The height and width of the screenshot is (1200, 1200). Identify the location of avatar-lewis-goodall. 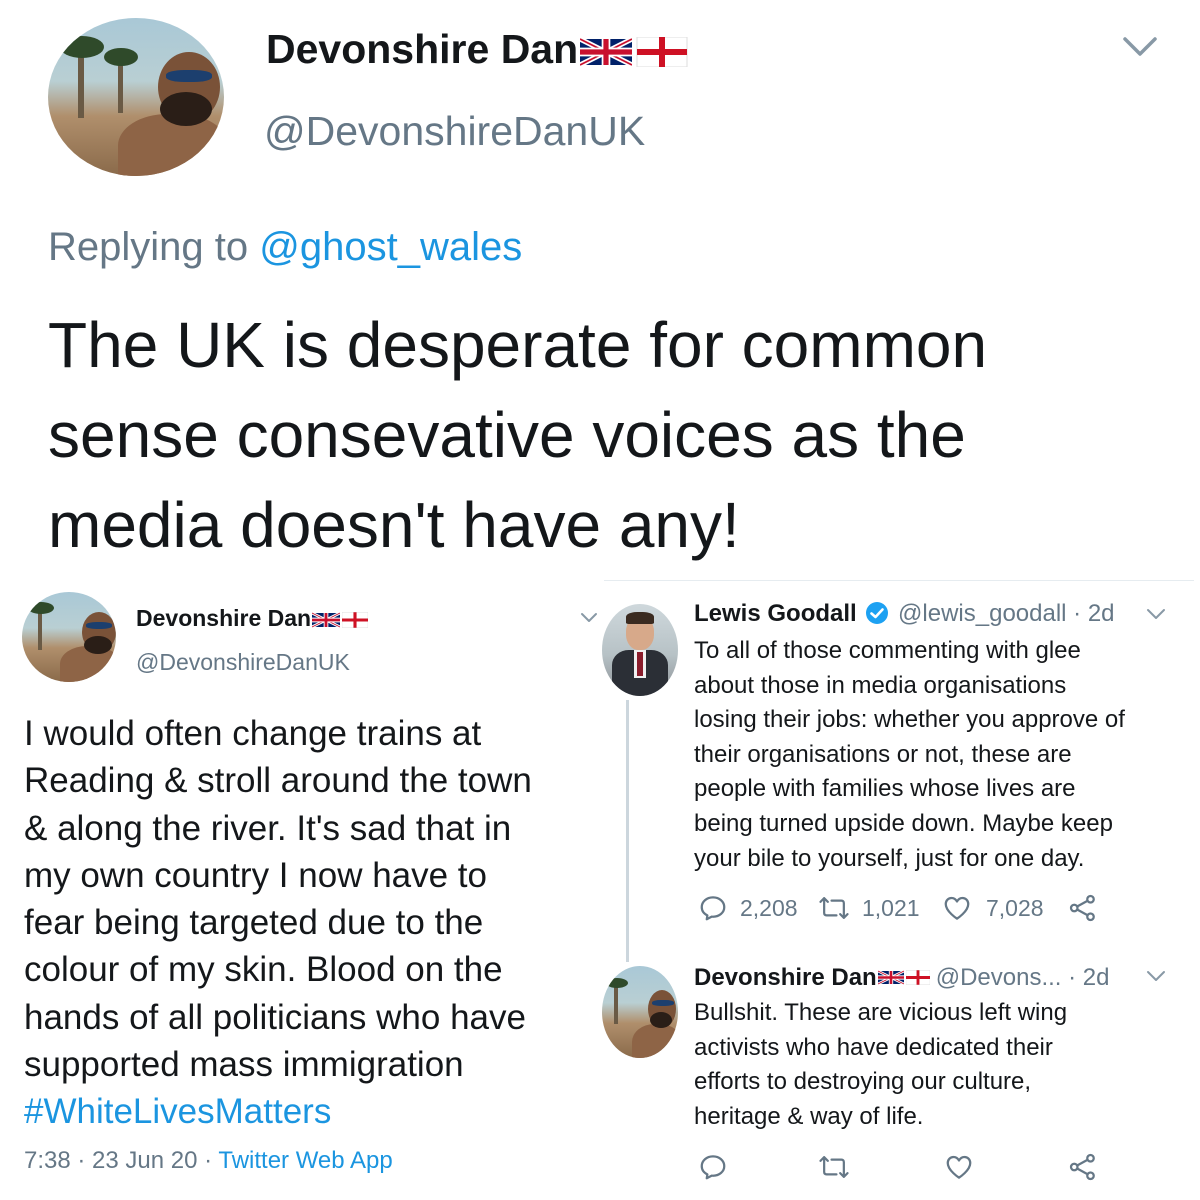
(640, 650).